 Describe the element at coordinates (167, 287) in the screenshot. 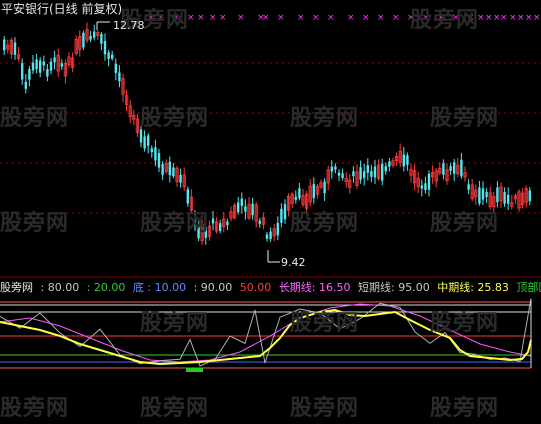

I see `param-10: : 10.00` at that location.